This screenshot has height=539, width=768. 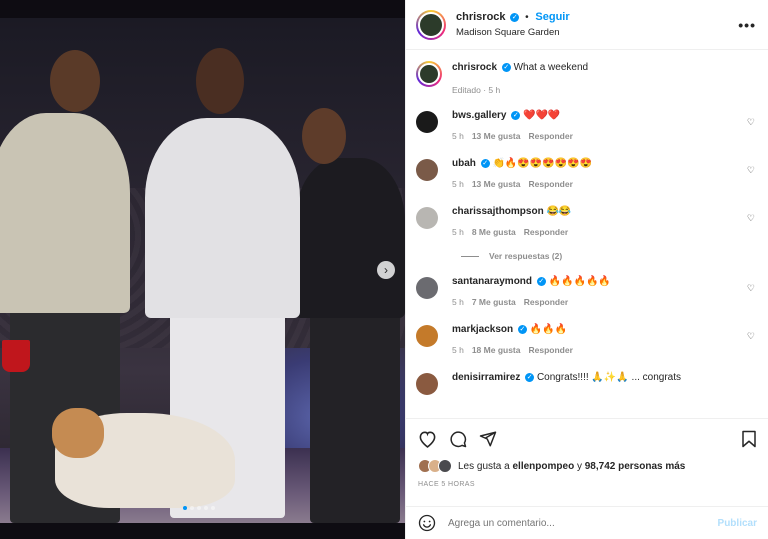 I want to click on post-comment-button: Publicar, so click(x=737, y=523).